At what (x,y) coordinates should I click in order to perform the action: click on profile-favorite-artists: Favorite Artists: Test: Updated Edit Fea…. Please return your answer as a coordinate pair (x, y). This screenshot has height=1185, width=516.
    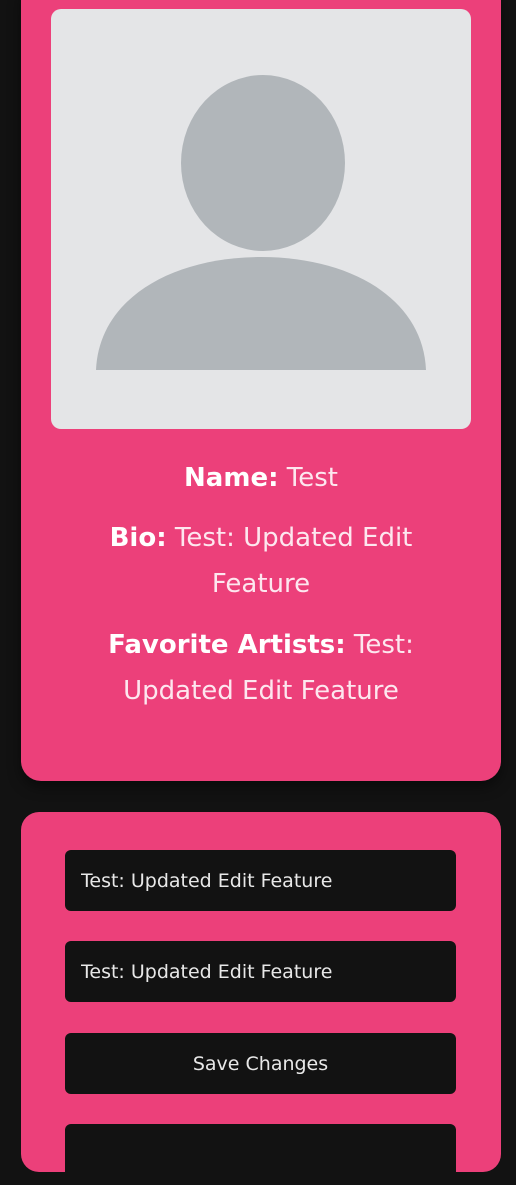
    Looking at the image, I should click on (261, 668).